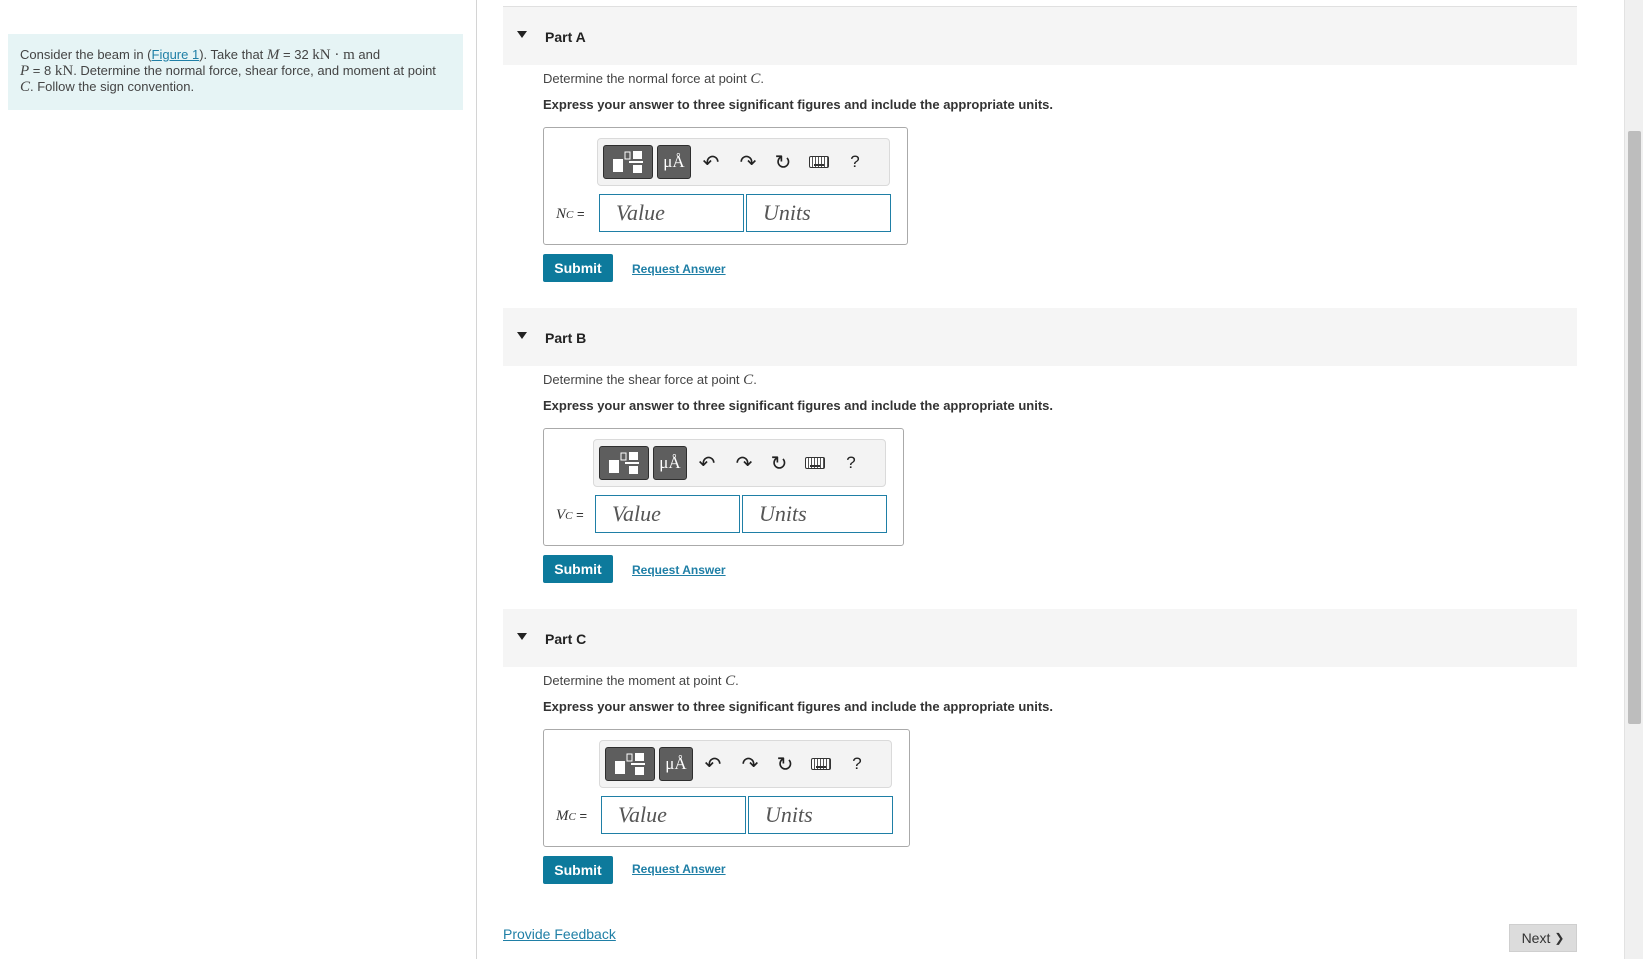  I want to click on variable-label: MC =, so click(571, 816).